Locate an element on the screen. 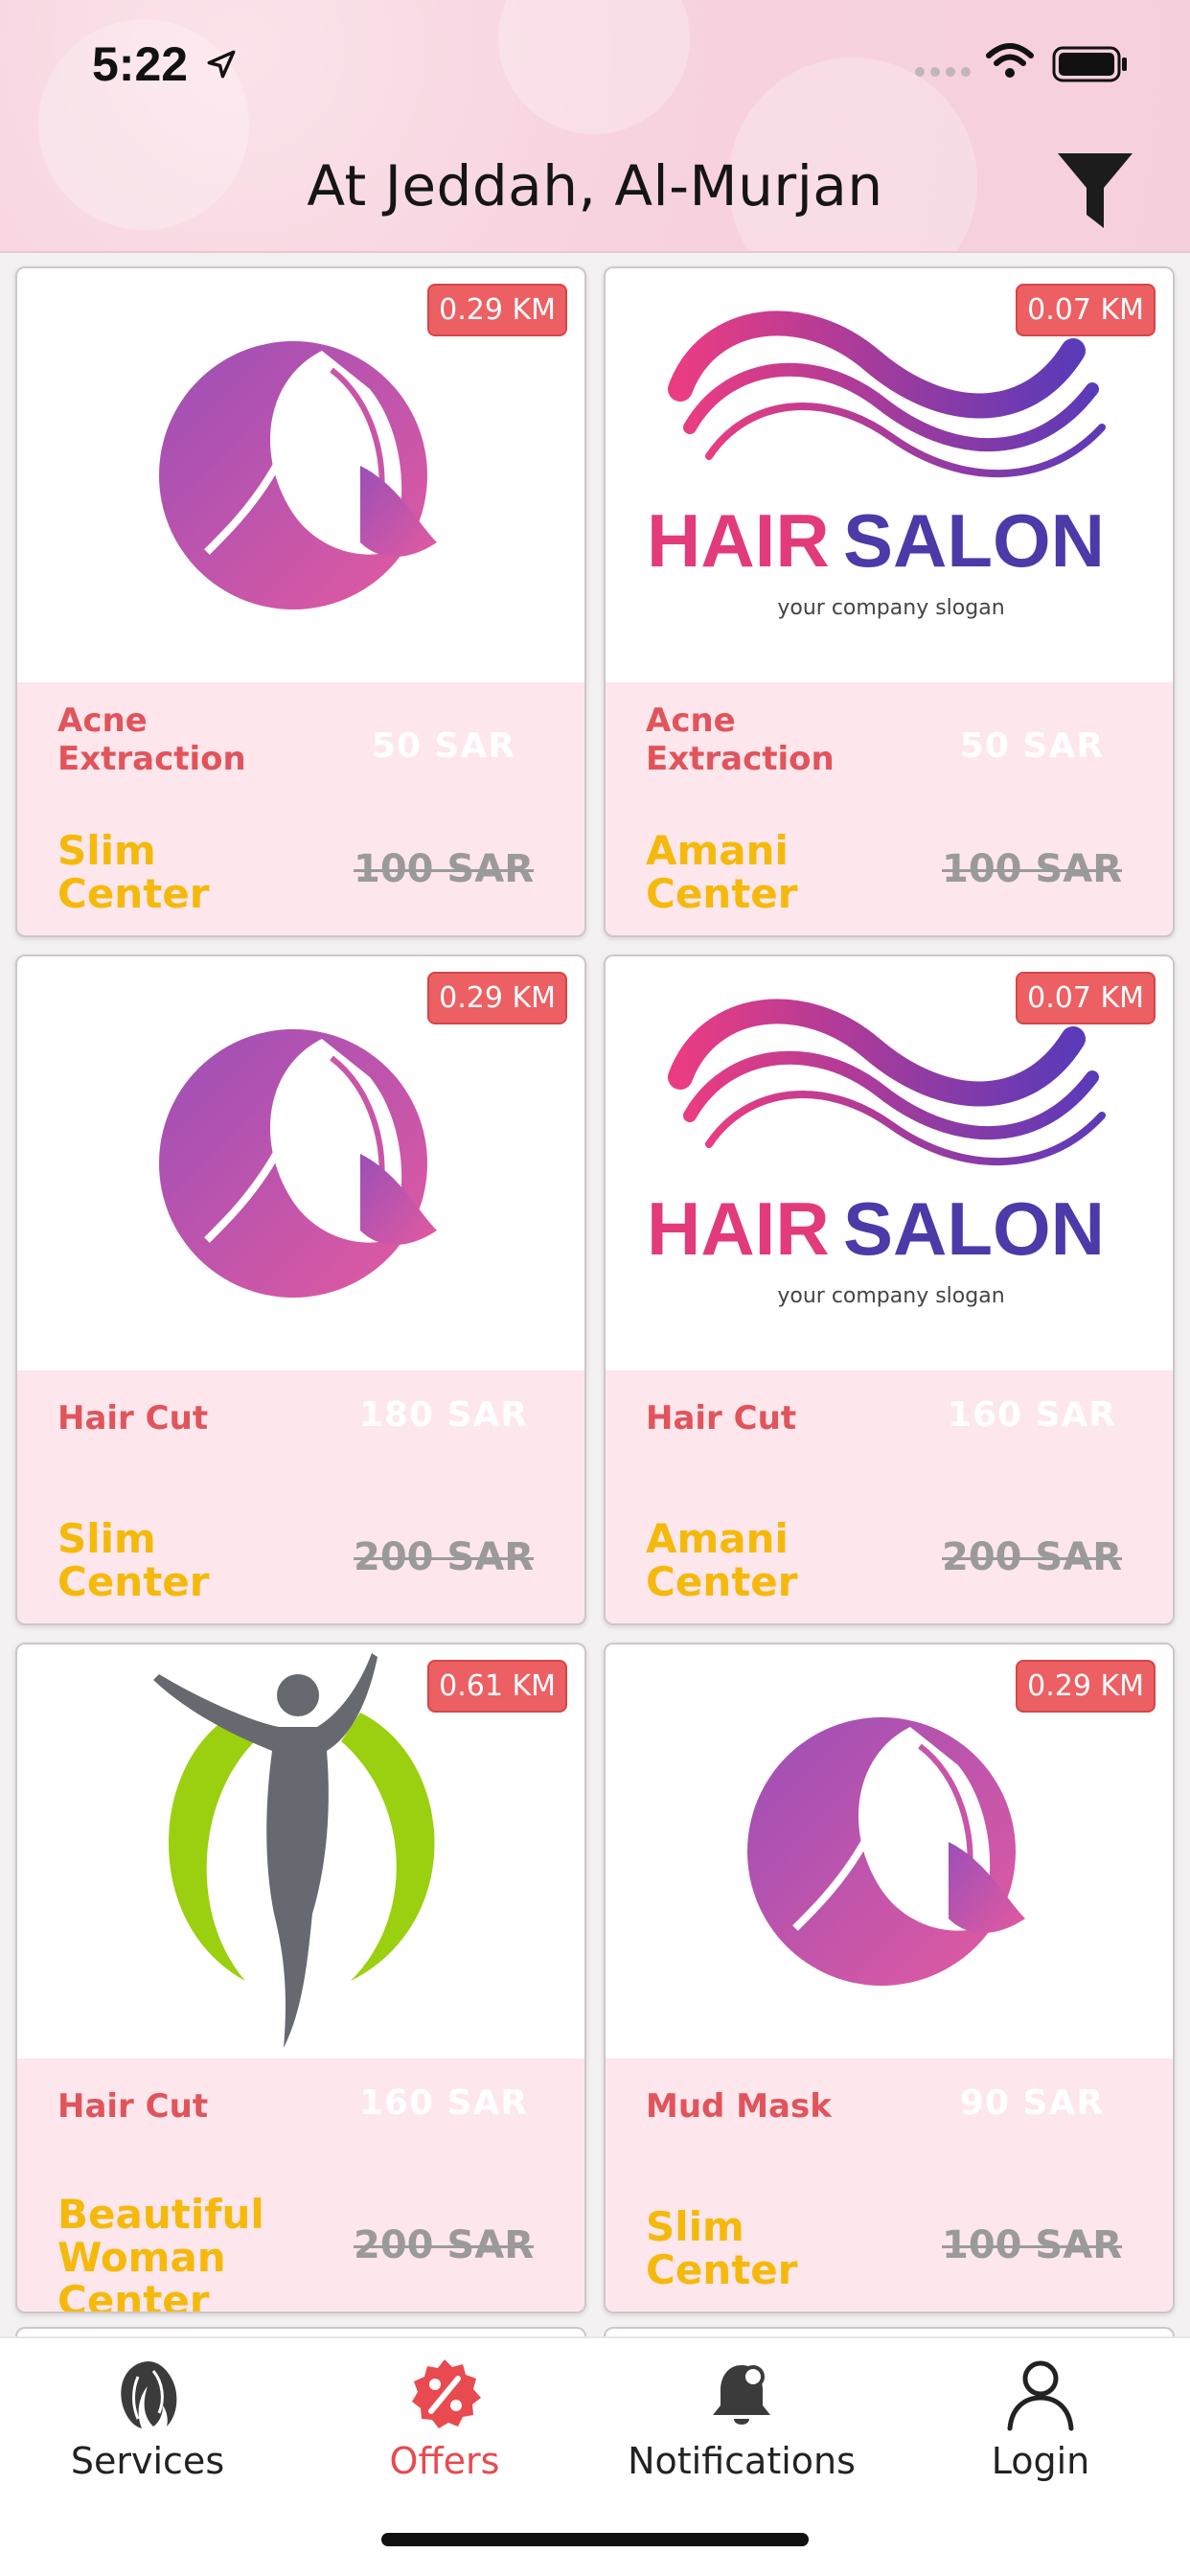 This screenshot has height=2576, width=1190. tab-offers: Offers is located at coordinates (445, 2419).